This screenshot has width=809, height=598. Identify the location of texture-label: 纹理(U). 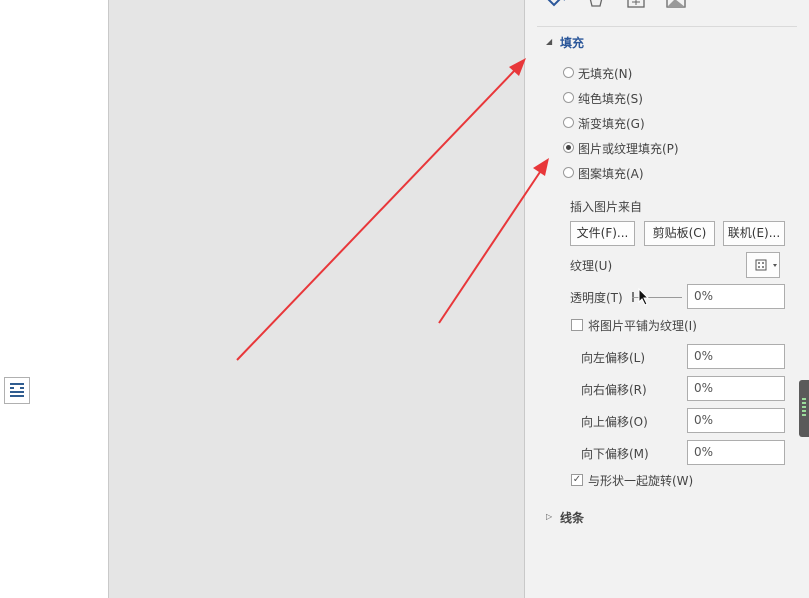
(591, 266).